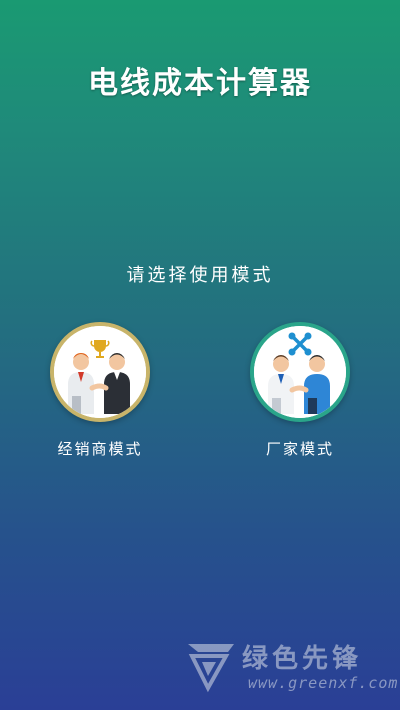 The width and height of the screenshot is (400, 710). I want to click on dealer-mode-label: 经销商模式, so click(100, 449).